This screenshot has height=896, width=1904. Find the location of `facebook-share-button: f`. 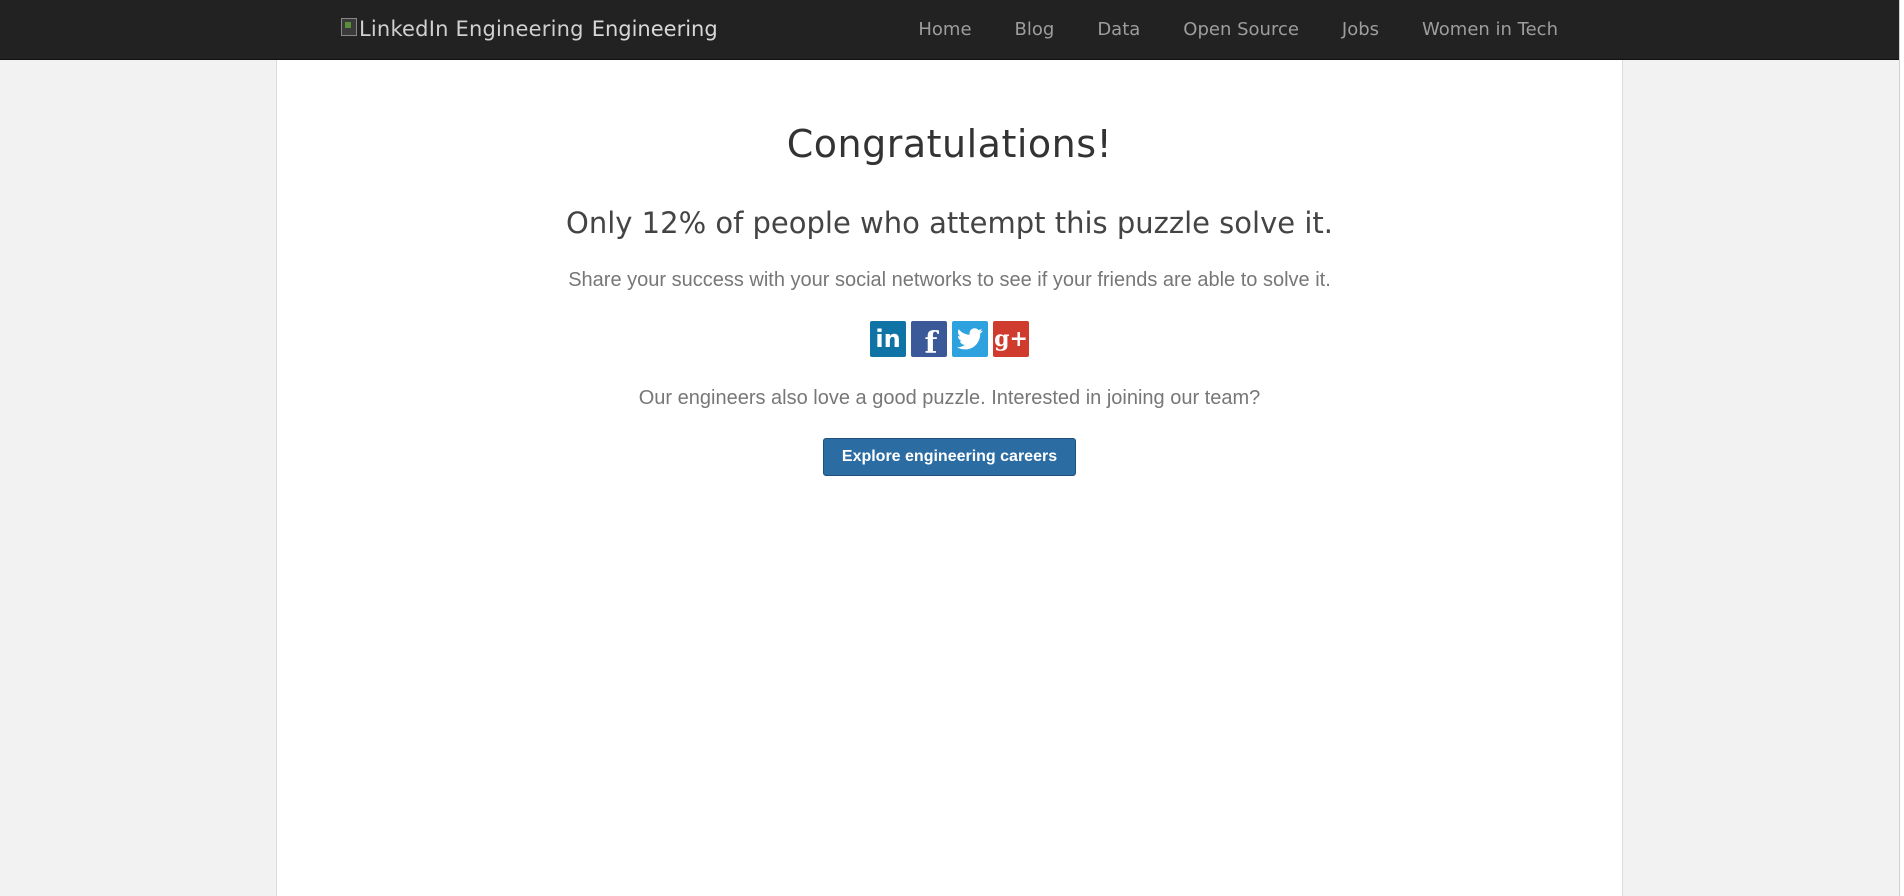

facebook-share-button: f is located at coordinates (929, 341).